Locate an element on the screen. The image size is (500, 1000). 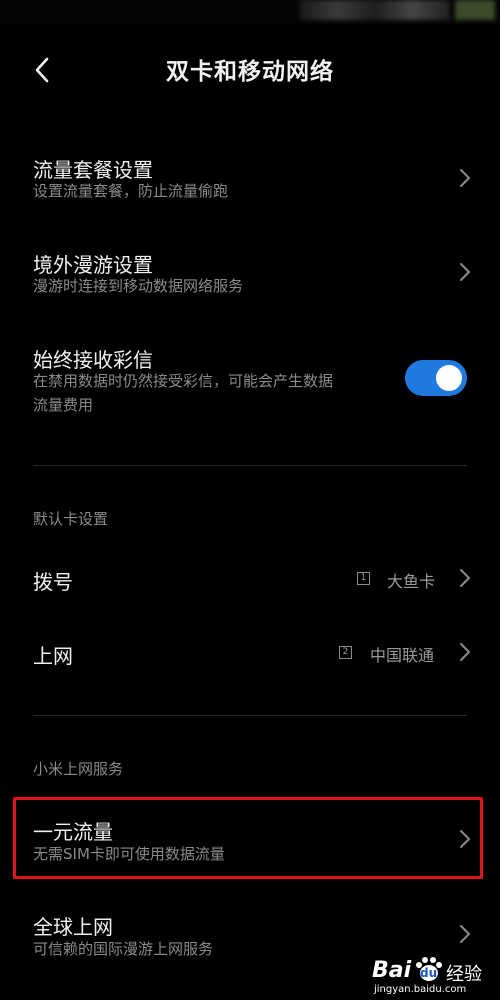
item-title: 拨号 is located at coordinates (53, 582).